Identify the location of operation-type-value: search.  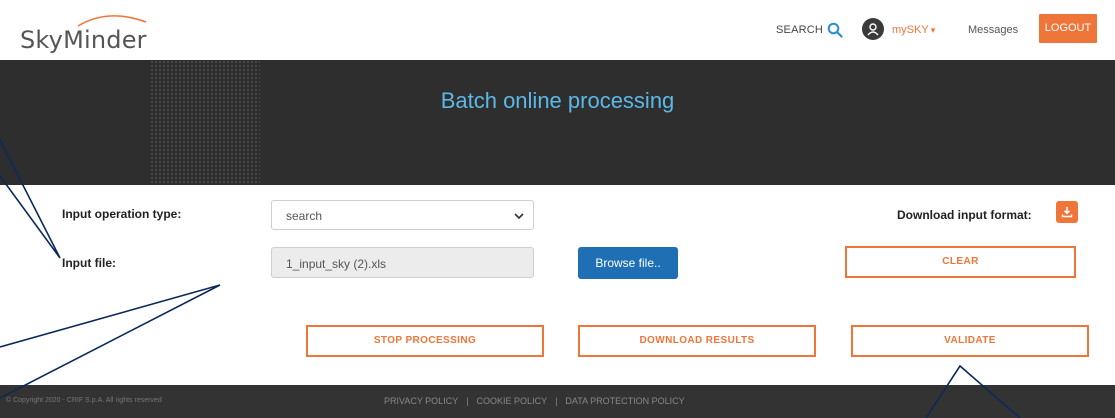
(304, 216).